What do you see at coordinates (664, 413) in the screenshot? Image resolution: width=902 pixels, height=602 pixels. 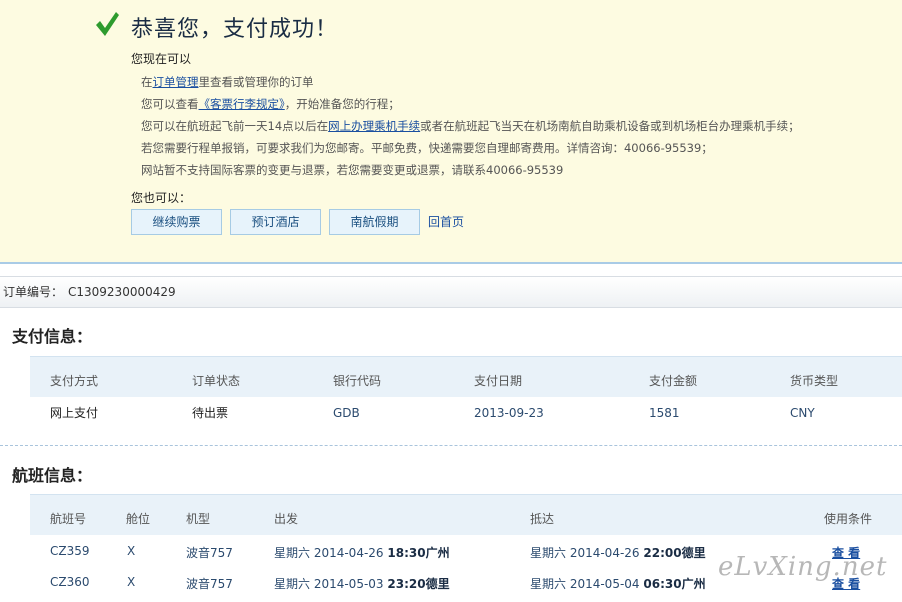 I see `payment-amount: 1581` at bounding box center [664, 413].